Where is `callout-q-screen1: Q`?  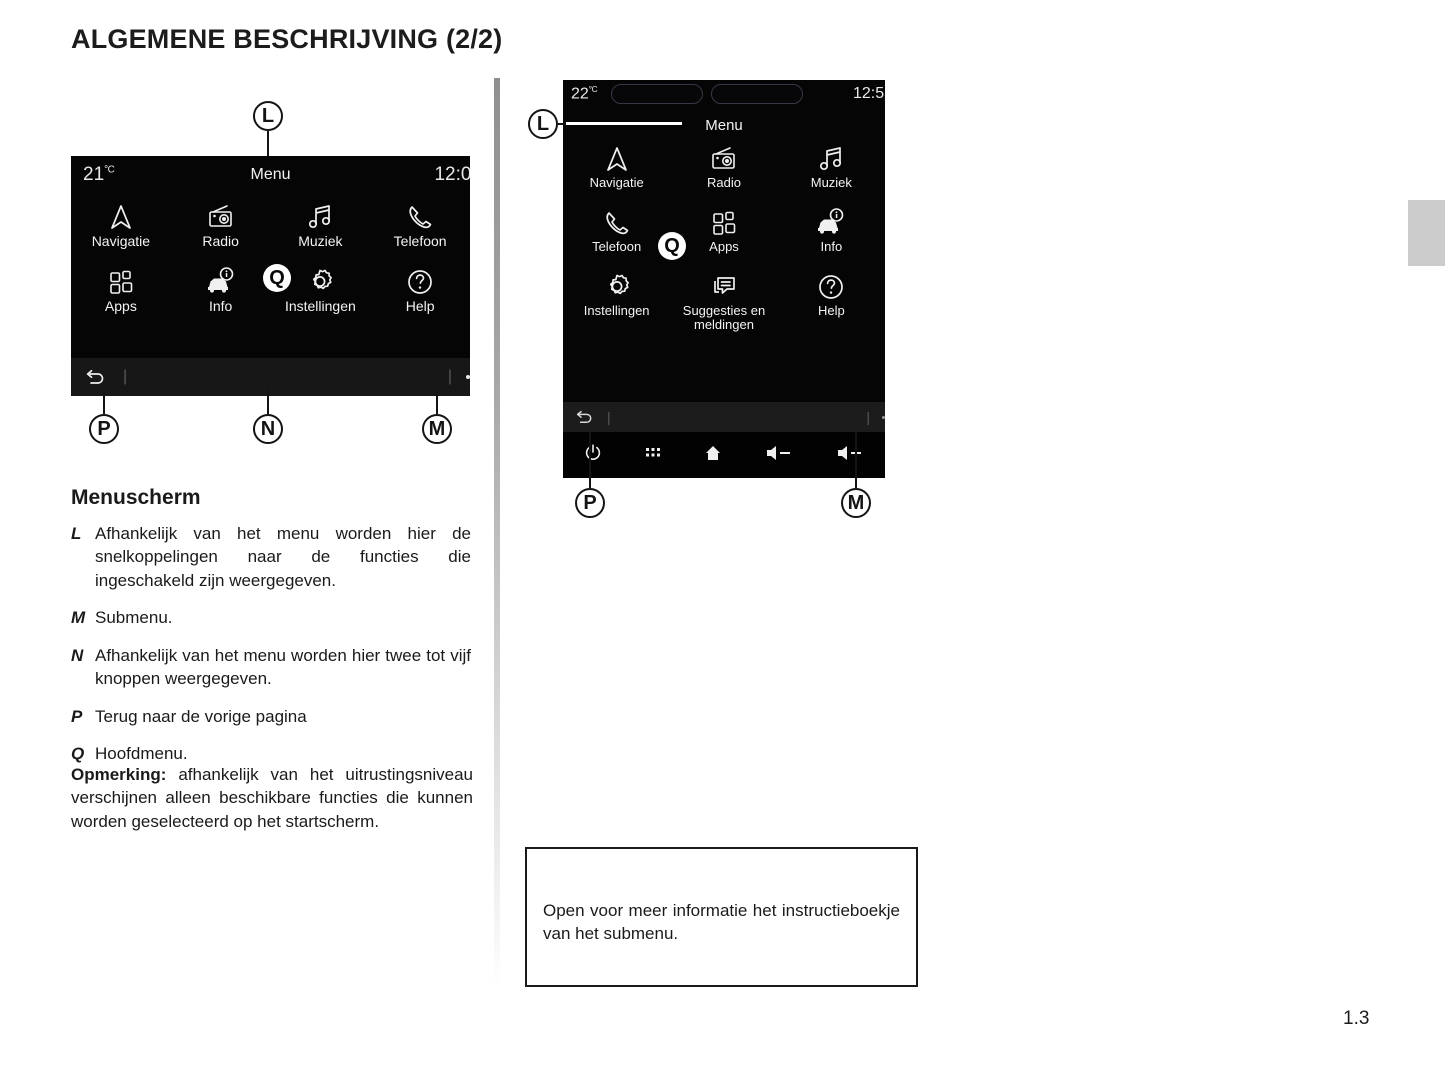 callout-q-screen1: Q is located at coordinates (277, 278).